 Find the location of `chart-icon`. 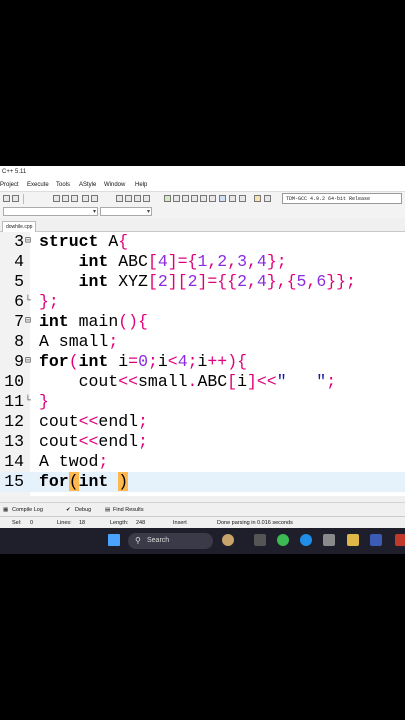

chart-icon is located at coordinates (257, 198).